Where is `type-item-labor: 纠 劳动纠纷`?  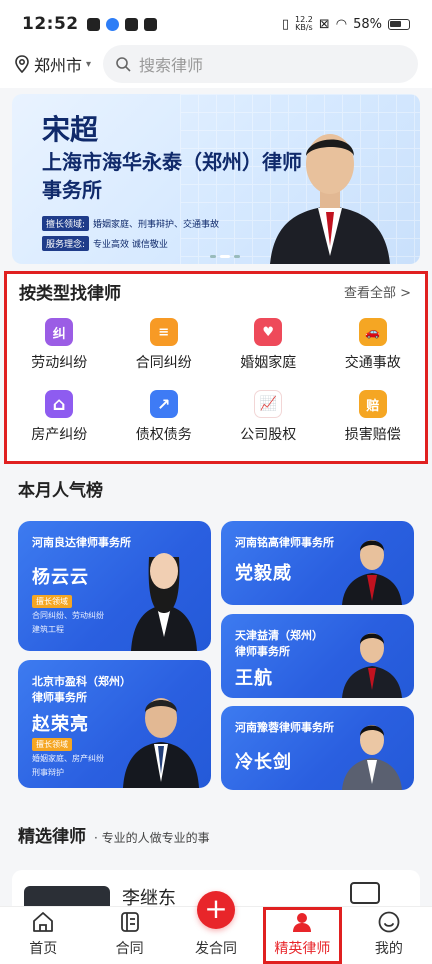
type-item-labor: 纠 劳动纠纷 is located at coordinates (59, 345).